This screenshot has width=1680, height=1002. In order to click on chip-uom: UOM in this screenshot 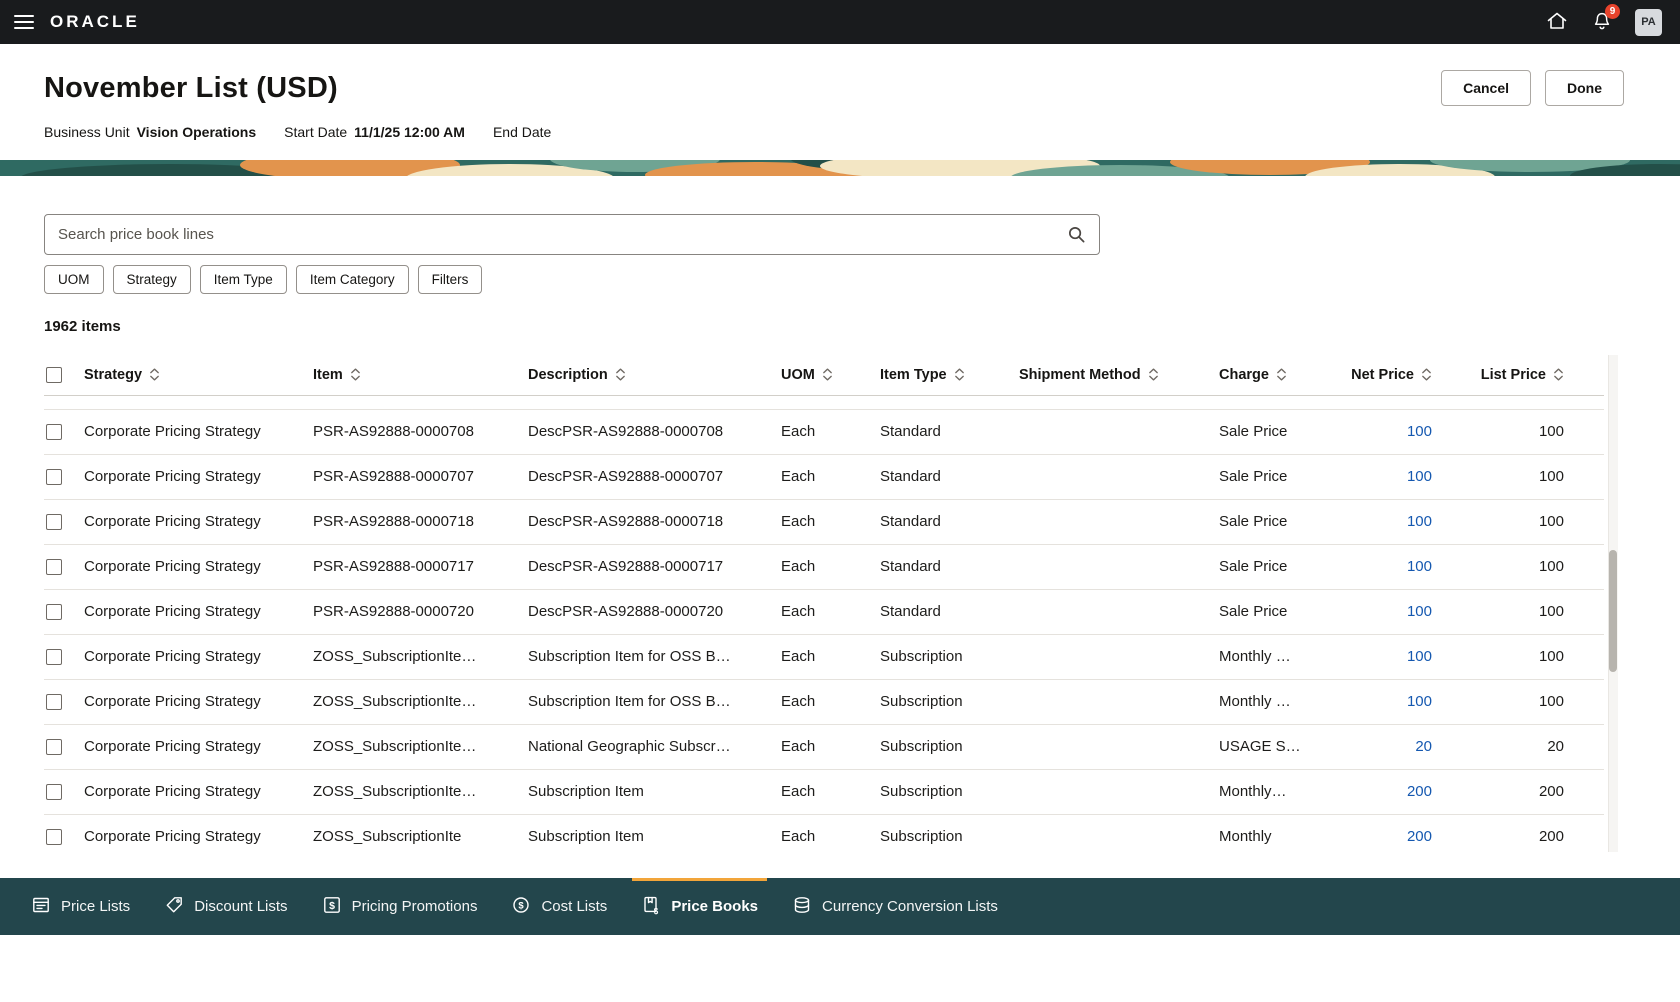, I will do `click(74, 279)`.